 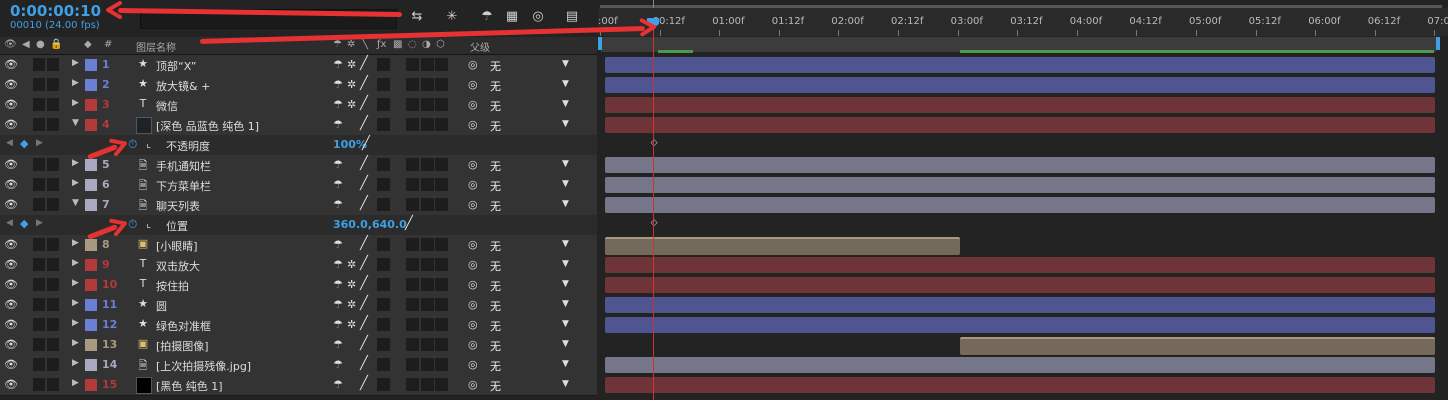 What do you see at coordinates (452, 17) in the screenshot?
I see `draft-3d-icon: ✳` at bounding box center [452, 17].